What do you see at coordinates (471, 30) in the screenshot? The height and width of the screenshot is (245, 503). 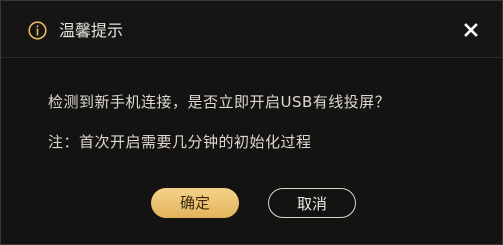 I see `close-icon` at bounding box center [471, 30].